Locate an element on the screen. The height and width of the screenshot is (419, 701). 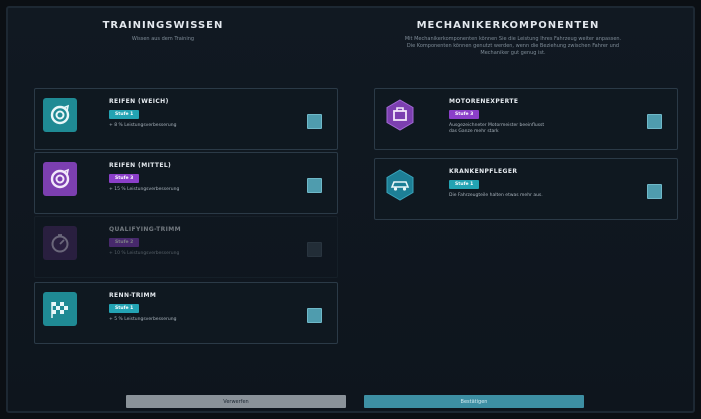
training-subtitle: Wissen aus dem Training is located at coordinates (163, 39).